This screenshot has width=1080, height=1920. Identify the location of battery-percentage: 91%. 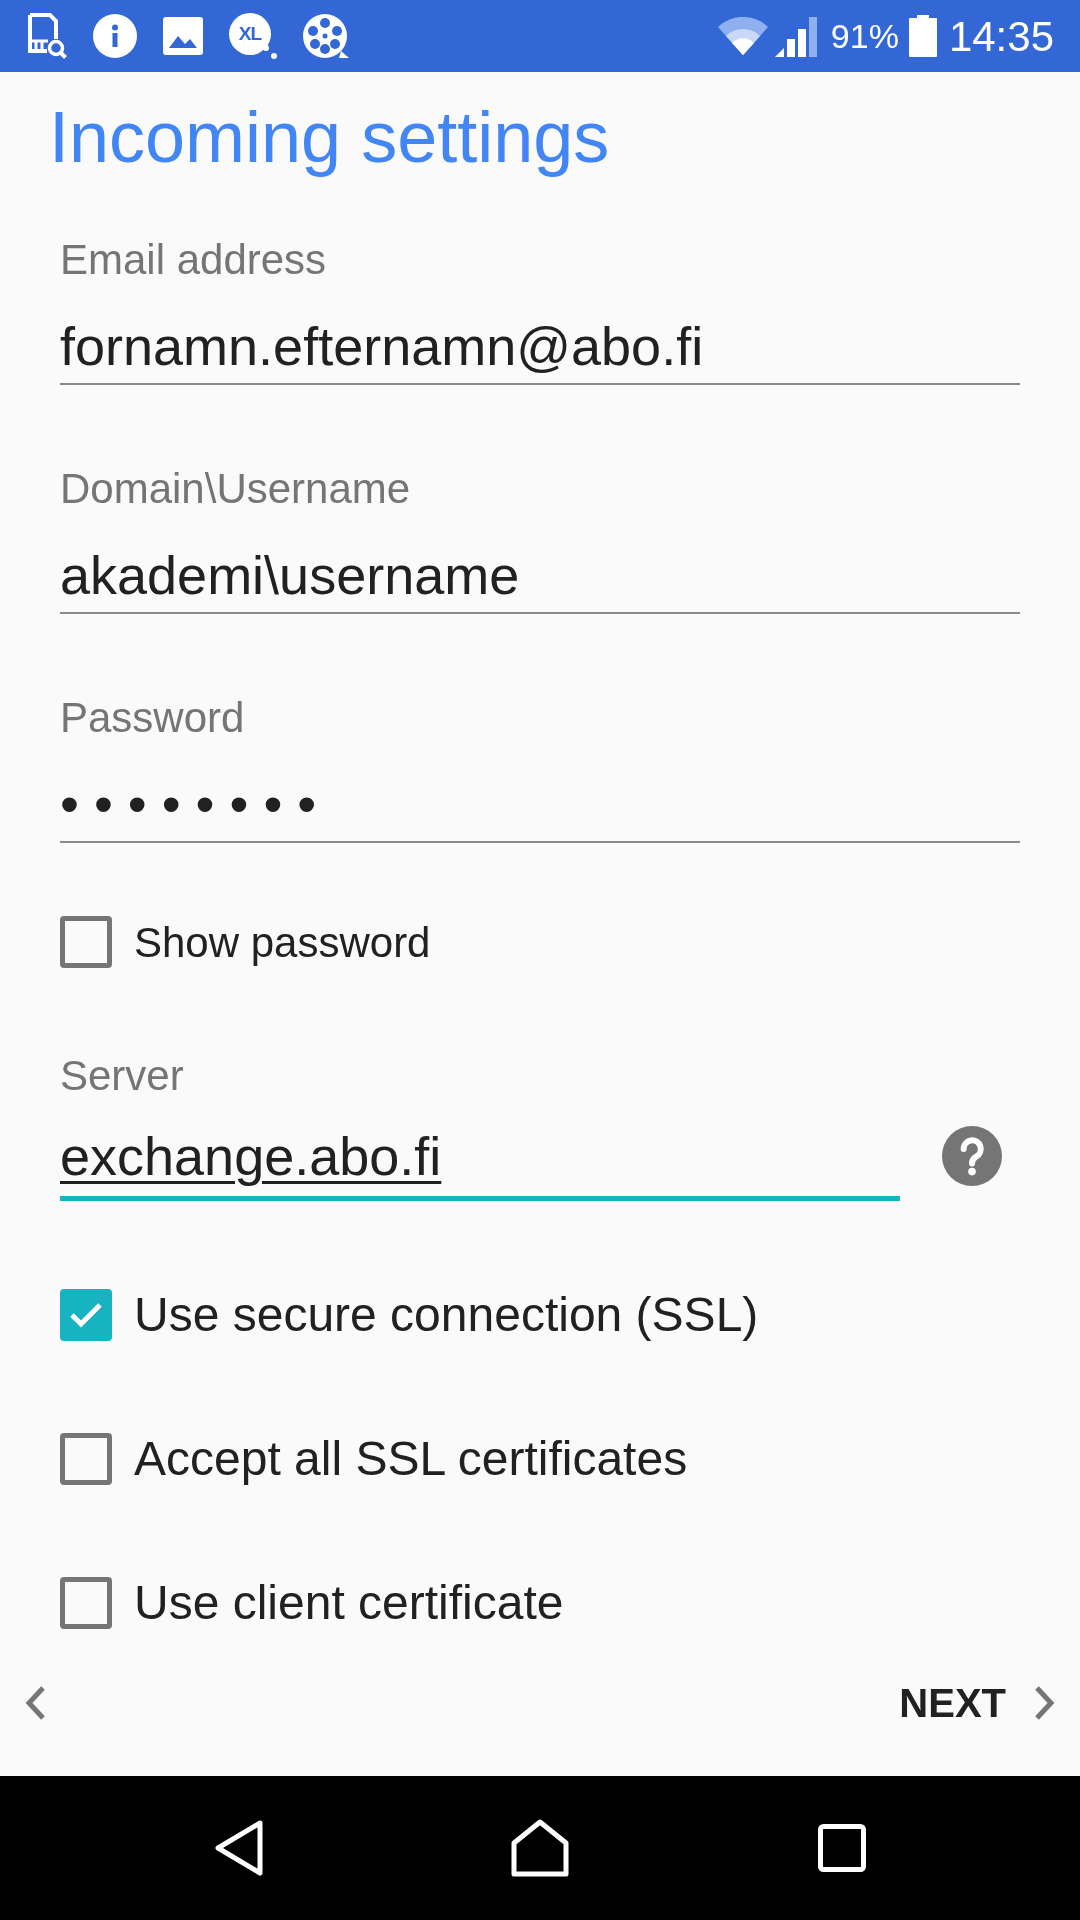
(864, 36).